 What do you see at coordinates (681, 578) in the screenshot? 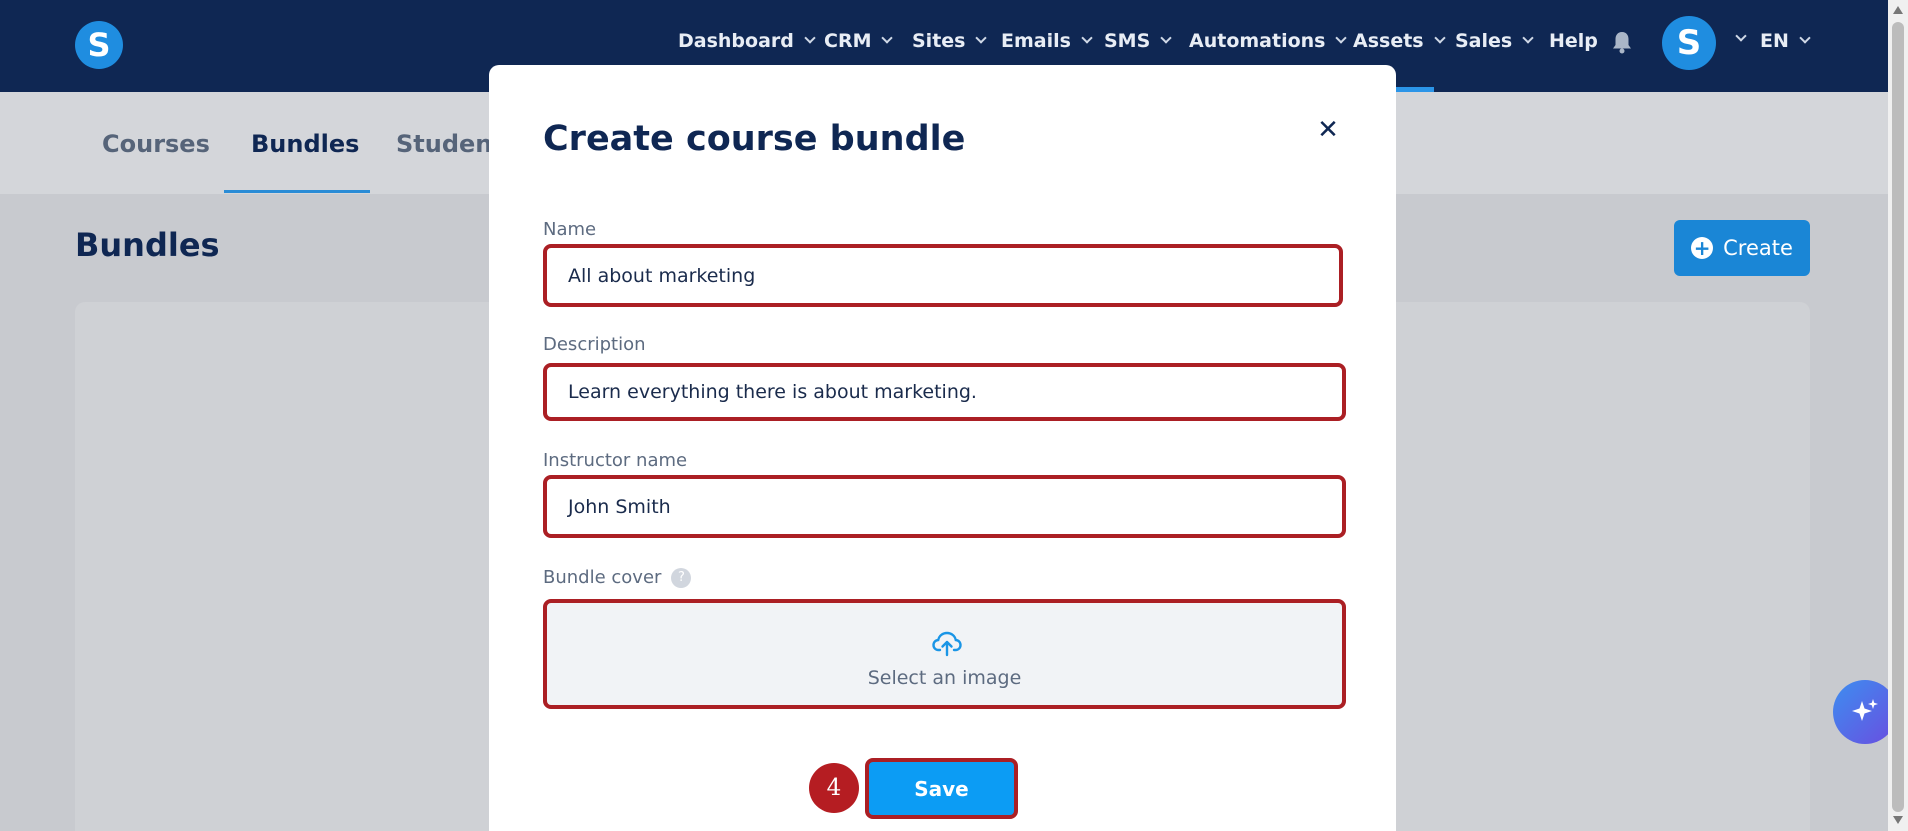
I see `help-icon: ?` at bounding box center [681, 578].